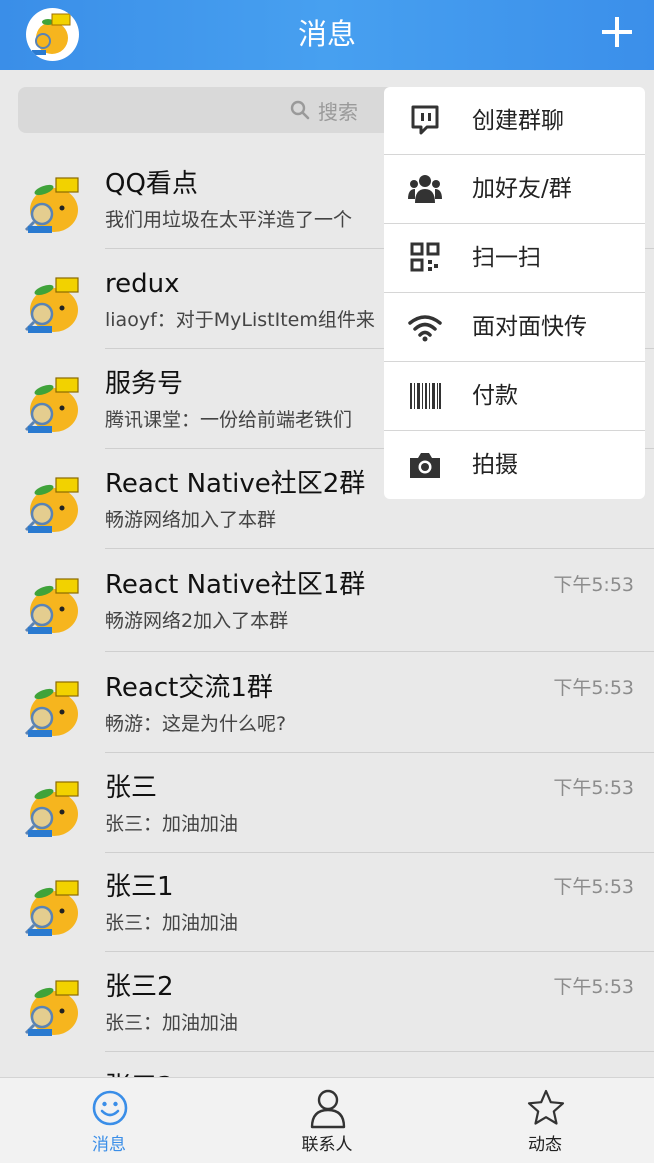 The height and width of the screenshot is (1163, 654). What do you see at coordinates (518, 121) in the screenshot?
I see `menu-item-label: 创建群聊` at bounding box center [518, 121].